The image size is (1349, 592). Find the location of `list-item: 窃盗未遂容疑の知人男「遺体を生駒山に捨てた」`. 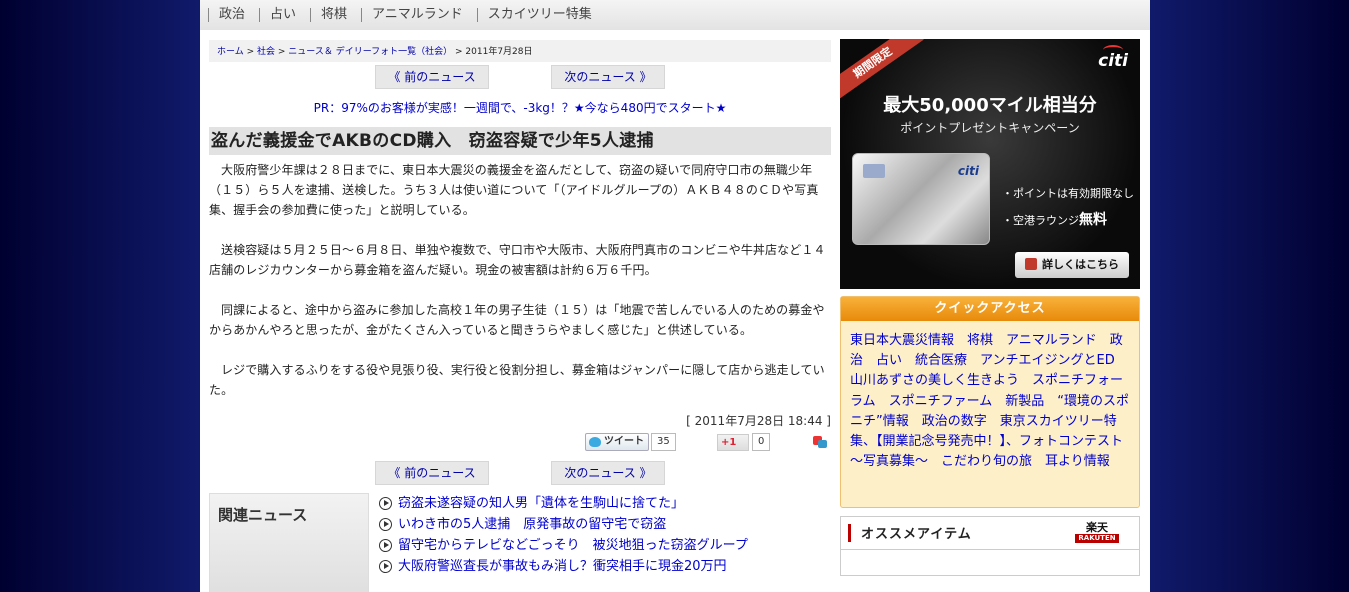

list-item: 窃盗未遂容疑の知人男「遺体を生駒山に捨てた」 is located at coordinates (563, 503).